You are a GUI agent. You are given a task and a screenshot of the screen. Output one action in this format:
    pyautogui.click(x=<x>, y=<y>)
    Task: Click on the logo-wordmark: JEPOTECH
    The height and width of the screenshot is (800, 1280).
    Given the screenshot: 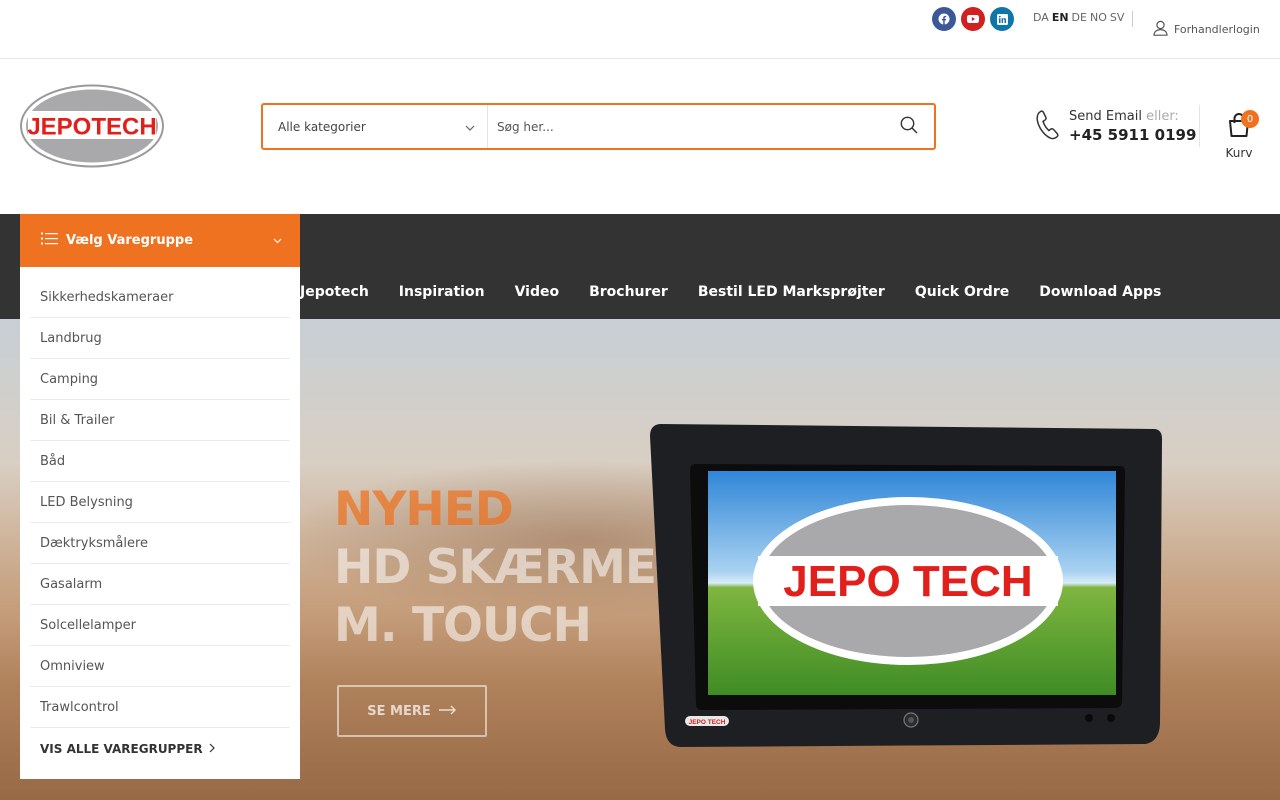 What is the action you would take?
    pyautogui.click(x=91, y=127)
    